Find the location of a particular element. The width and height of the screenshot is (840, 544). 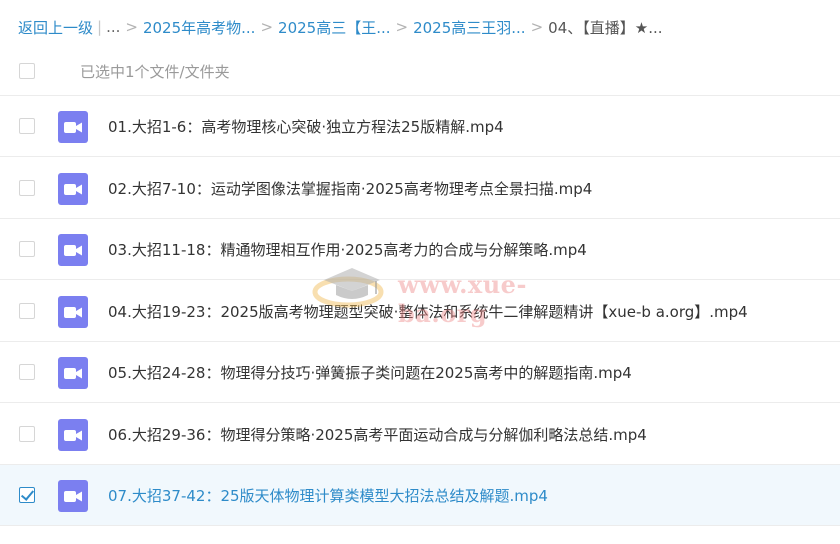

select-all-row: 已选中1个文件/文件夹 is located at coordinates (420, 71).